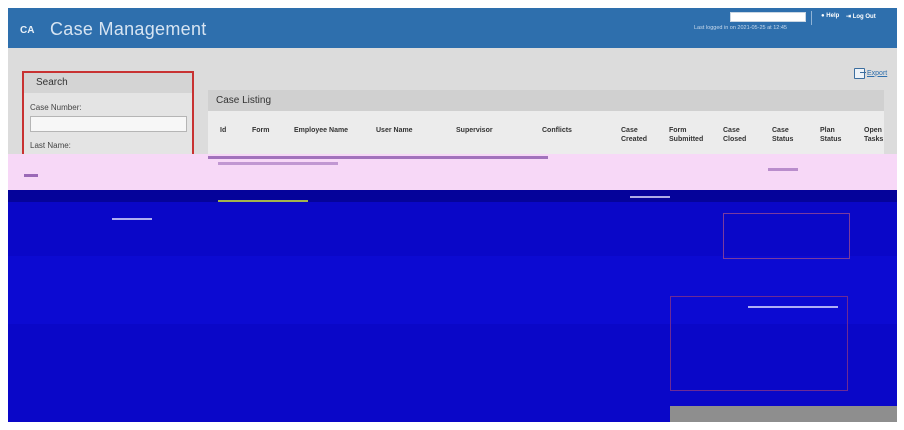 The image size is (904, 430). I want to click on help-link: ● Help, so click(830, 16).